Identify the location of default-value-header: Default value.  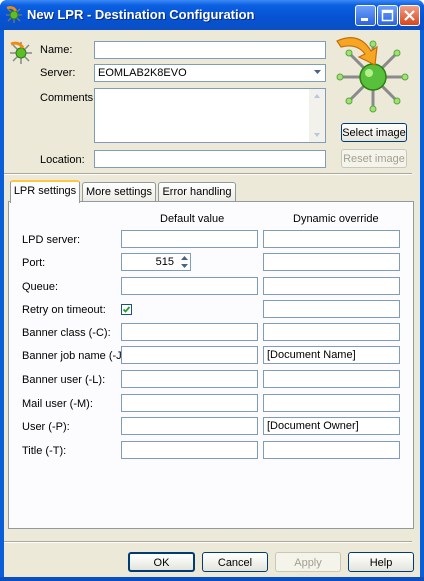
(192, 219).